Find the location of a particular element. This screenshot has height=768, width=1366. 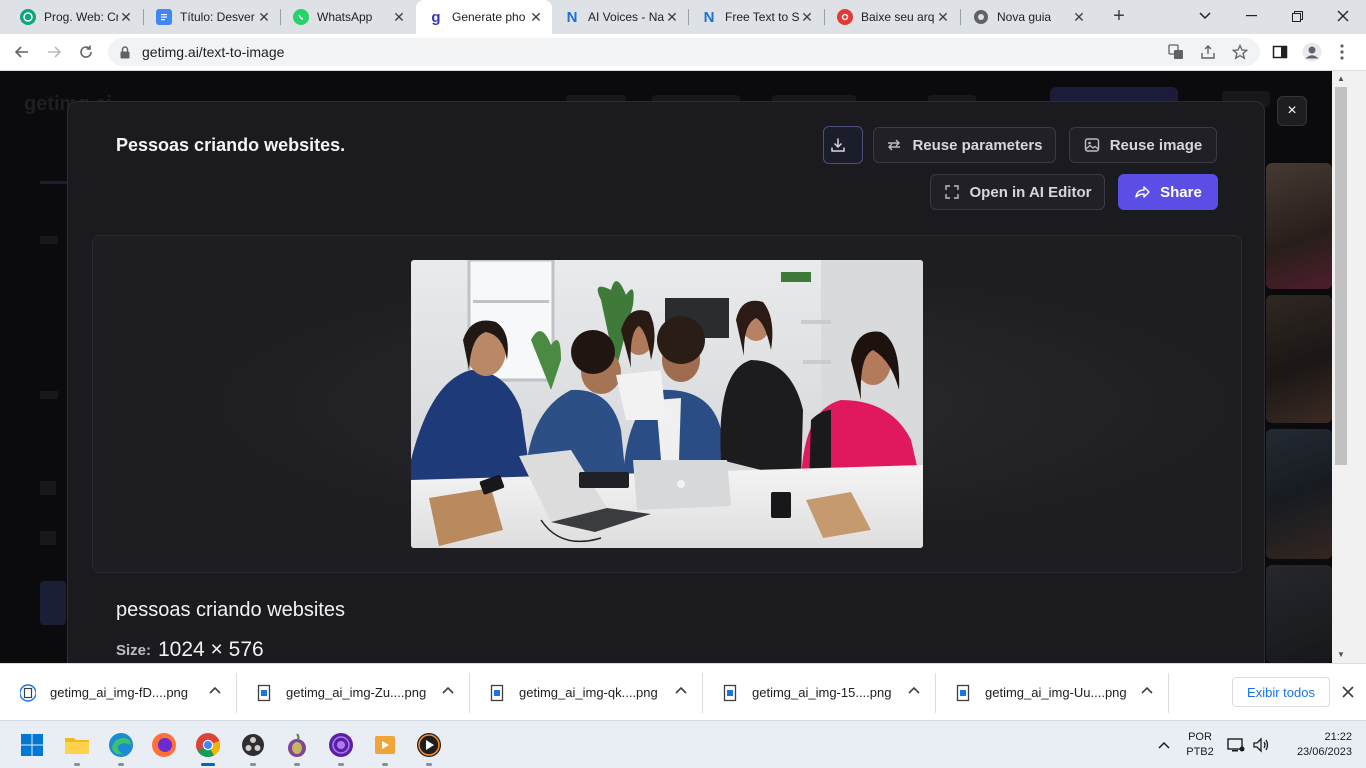

download-filename: getimg_ai_img-Zu....png is located at coordinates (356, 692).